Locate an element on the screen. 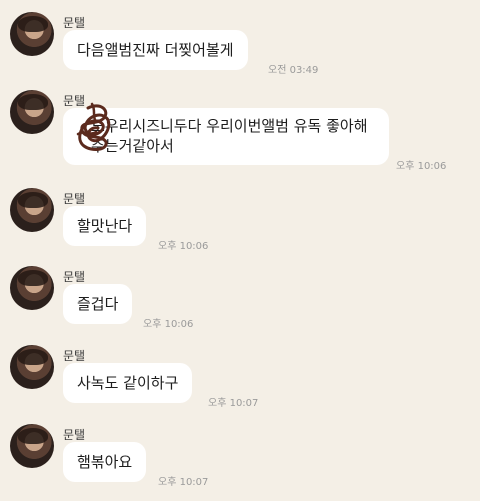 The height and width of the screenshot is (501, 480). message-bubble: 햄볶아요 is located at coordinates (105, 462).